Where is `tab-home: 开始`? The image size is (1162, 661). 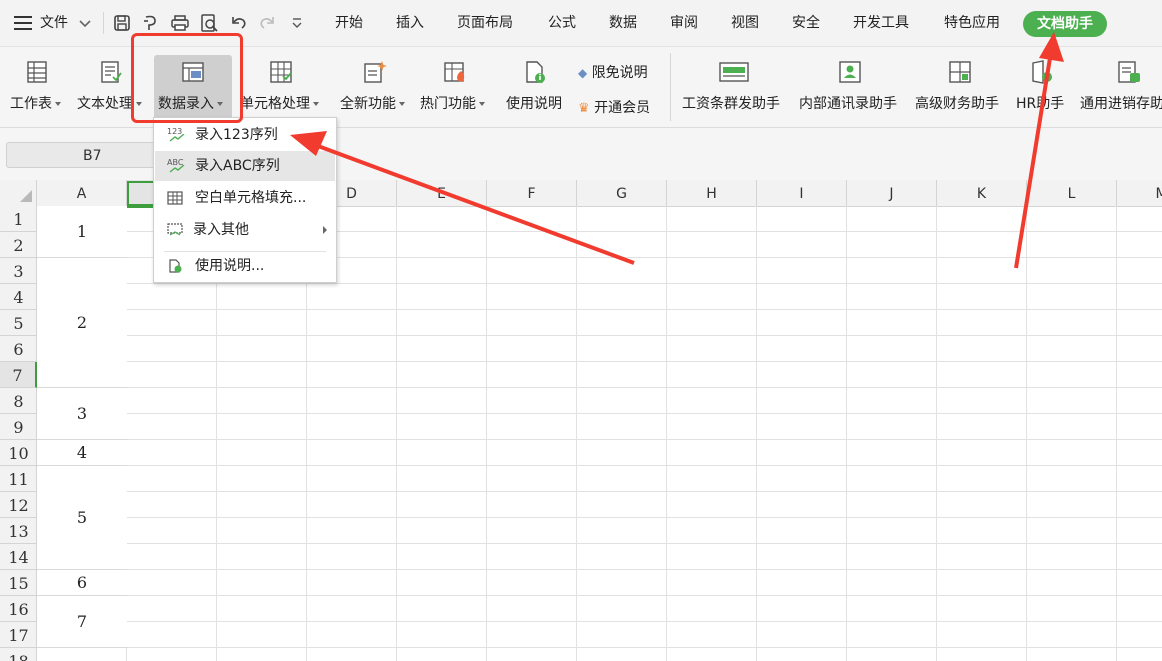 tab-home: 开始 is located at coordinates (349, 23).